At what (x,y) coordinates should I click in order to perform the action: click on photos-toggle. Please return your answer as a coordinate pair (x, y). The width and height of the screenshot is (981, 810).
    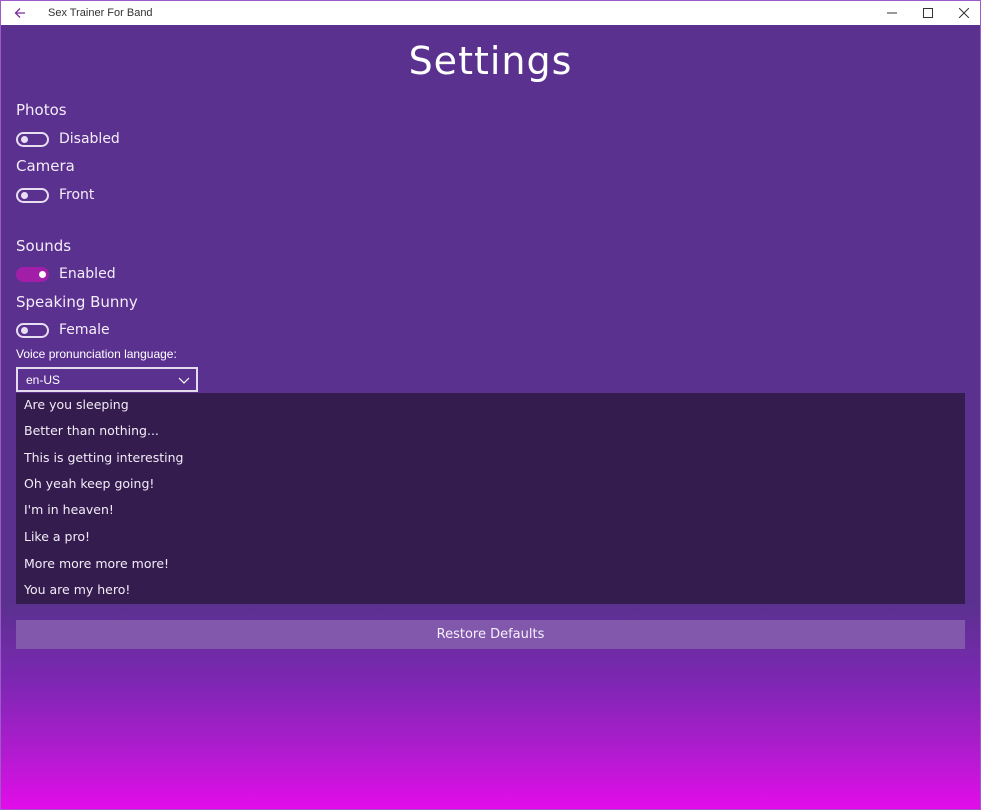
    Looking at the image, I should click on (32, 139).